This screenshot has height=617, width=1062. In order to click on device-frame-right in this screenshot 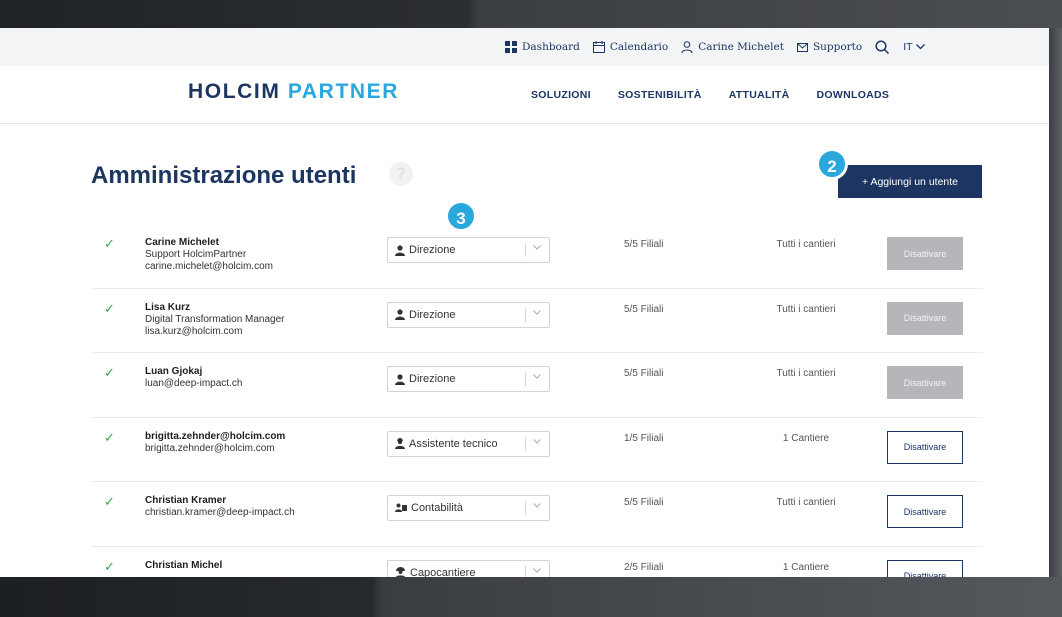, I will do `click(1055, 302)`.